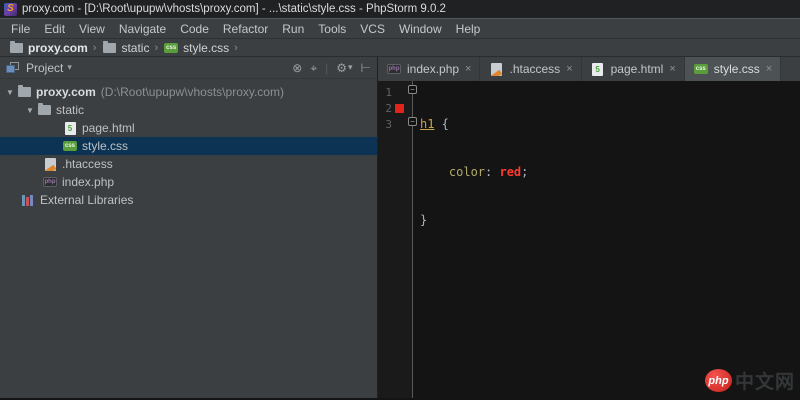  I want to click on hide-panel-icon: ⊢, so click(366, 68).